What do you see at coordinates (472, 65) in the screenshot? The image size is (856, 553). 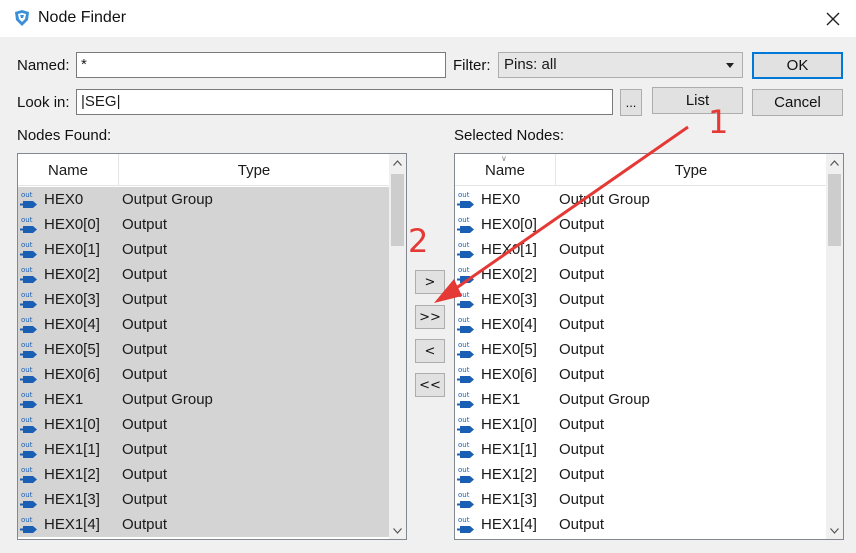 I see `filter-label: Filter:` at bounding box center [472, 65].